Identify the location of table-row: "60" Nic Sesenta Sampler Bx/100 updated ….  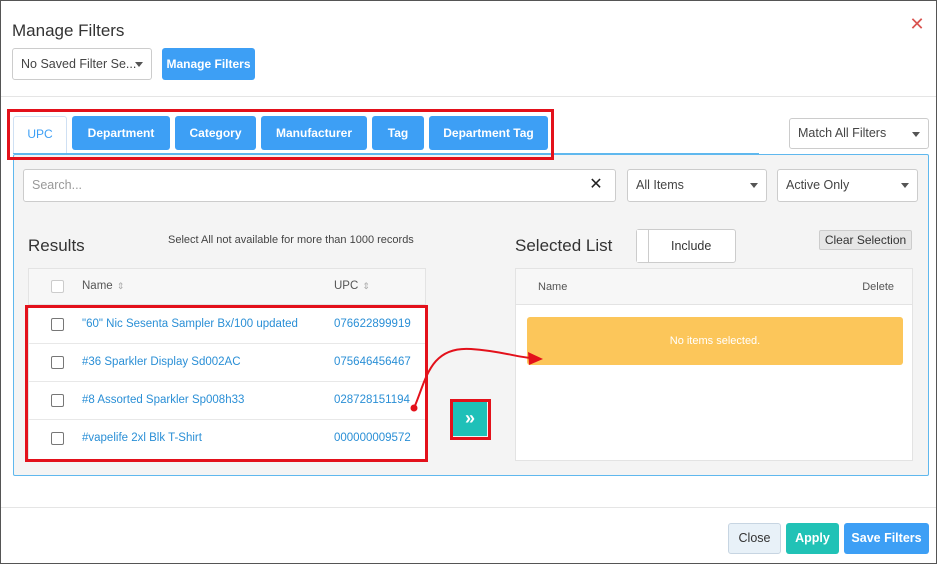
(227, 325).